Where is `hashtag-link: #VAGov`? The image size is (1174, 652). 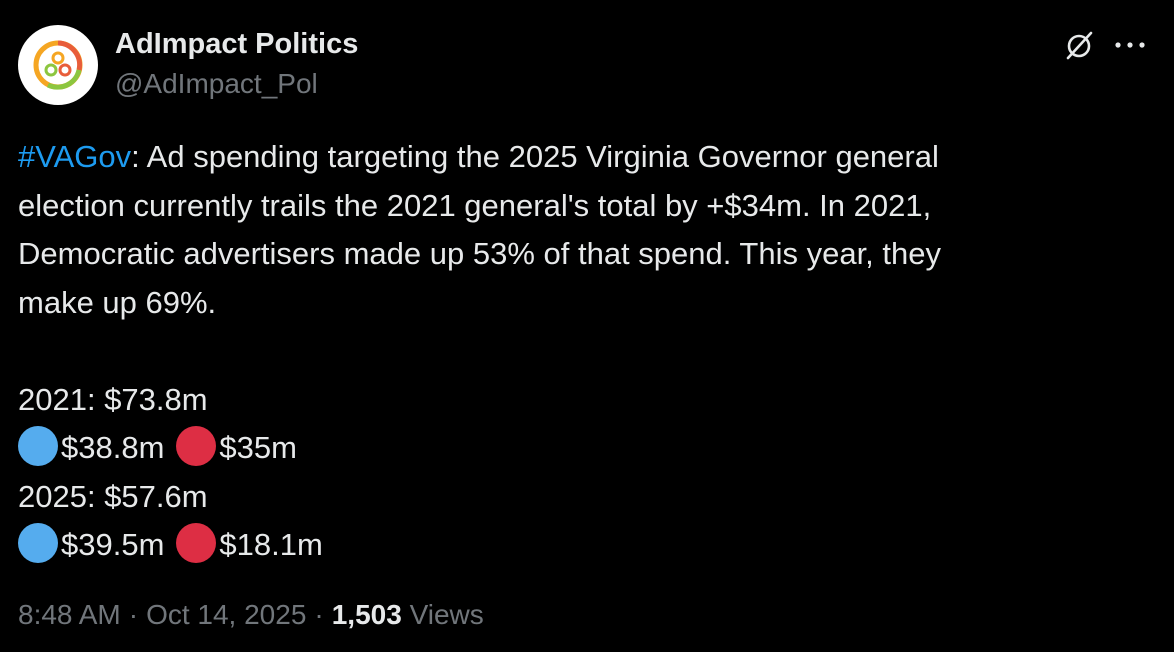 hashtag-link: #VAGov is located at coordinates (74, 156).